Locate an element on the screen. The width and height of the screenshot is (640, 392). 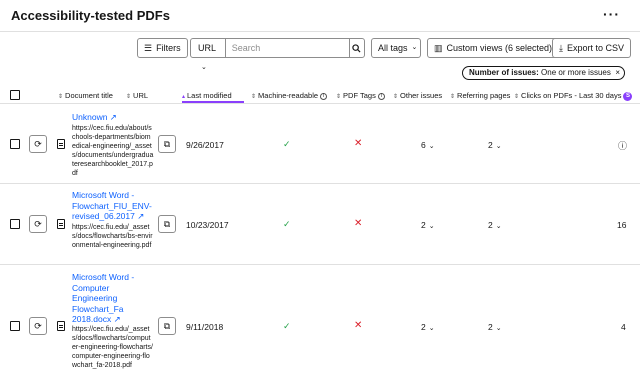
filter-chip-label: Number of issues: is located at coordinates (504, 72).